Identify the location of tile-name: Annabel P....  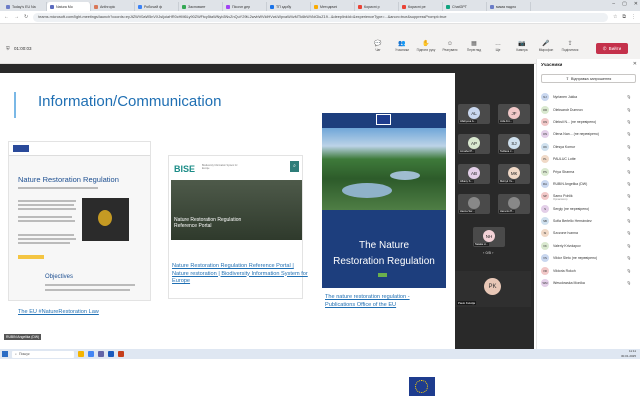
(467, 151).